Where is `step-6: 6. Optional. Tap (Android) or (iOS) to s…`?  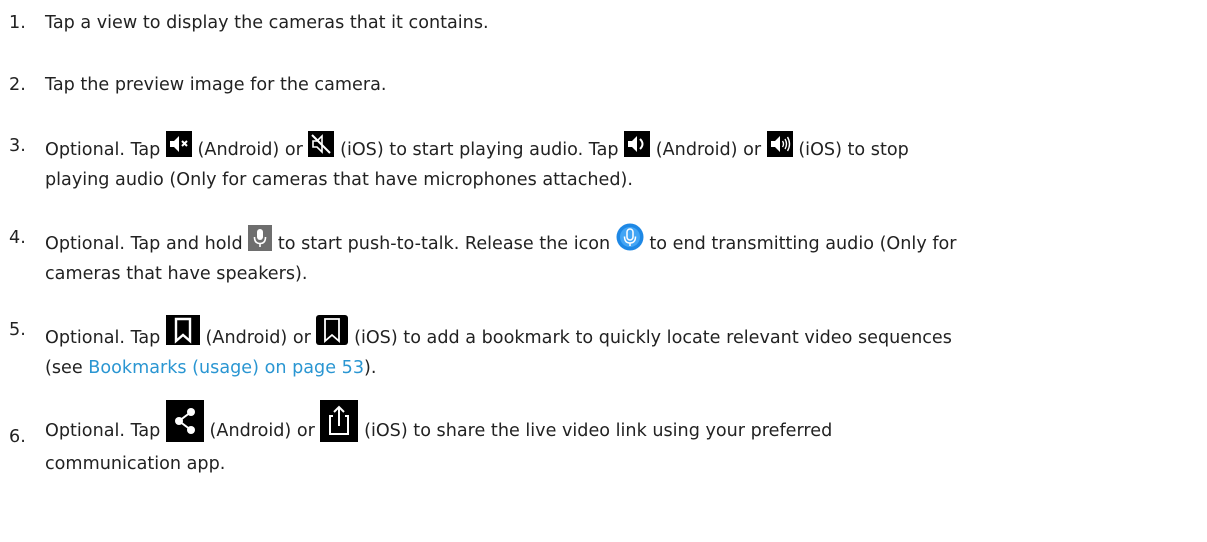 step-6: 6. Optional. Tap (Android) or (iOS) to s… is located at coordinates (604, 439).